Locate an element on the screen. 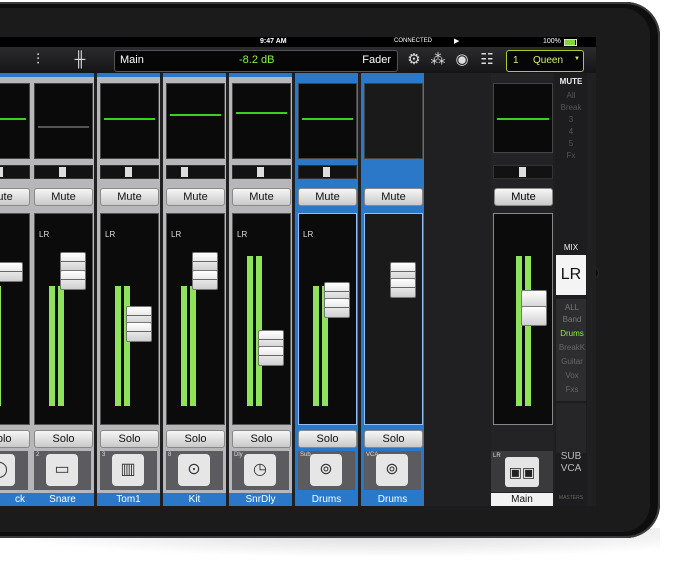  master-fader-lower is located at coordinates (534, 316).